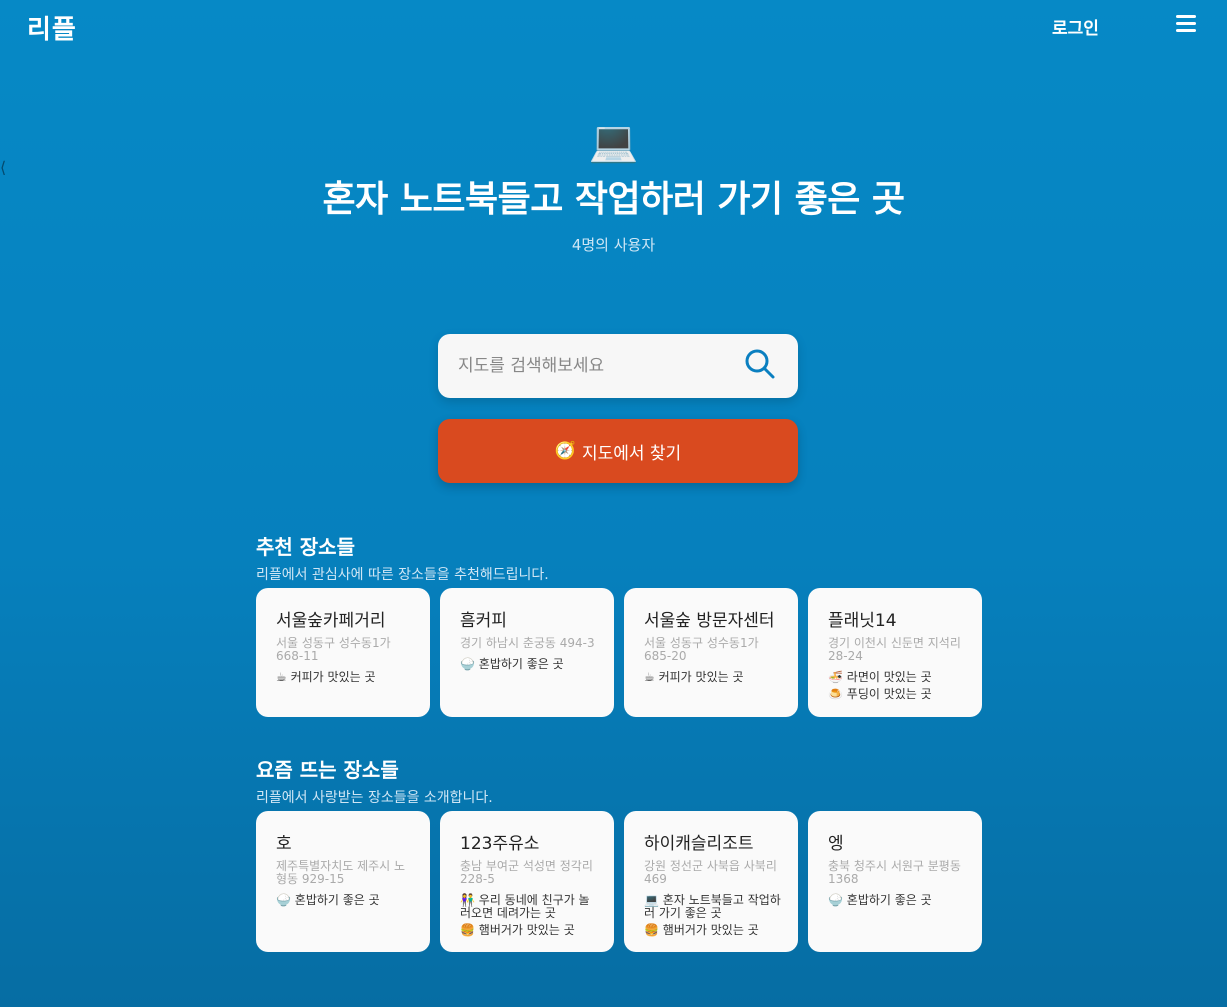 This screenshot has height=1007, width=1227. Describe the element at coordinates (613, 245) in the screenshot. I see `user-count: 4명의 사용자` at that location.